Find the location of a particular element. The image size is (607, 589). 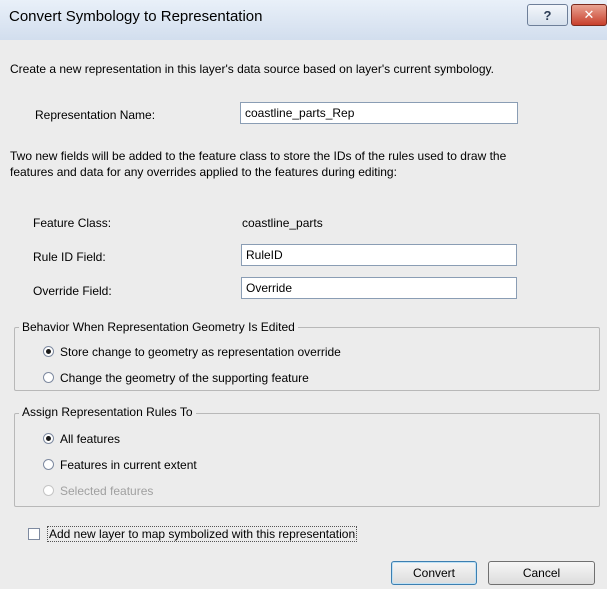

override-input is located at coordinates (379, 288).